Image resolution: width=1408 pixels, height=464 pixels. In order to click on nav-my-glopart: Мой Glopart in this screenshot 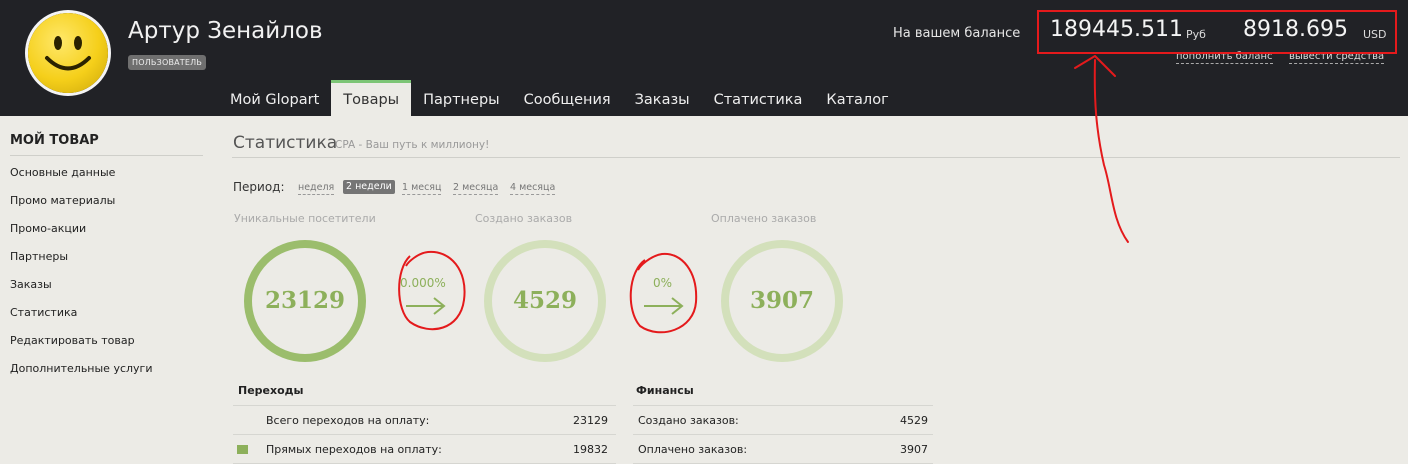, I will do `click(274, 98)`.